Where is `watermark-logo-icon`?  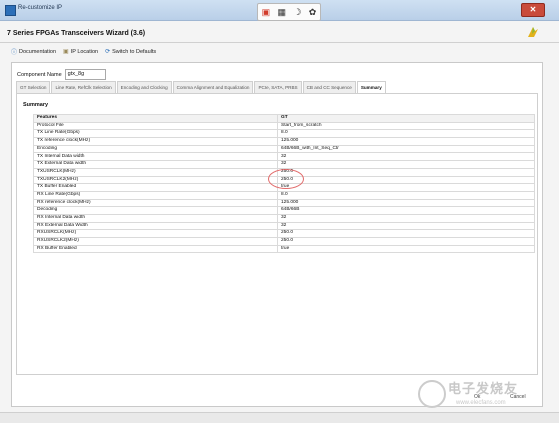
watermark-logo-icon is located at coordinates (432, 394).